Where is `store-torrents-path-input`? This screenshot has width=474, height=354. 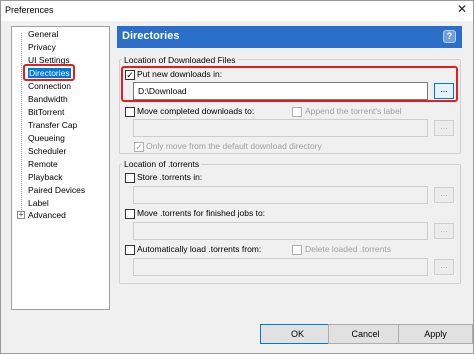 store-torrents-path-input is located at coordinates (280, 195).